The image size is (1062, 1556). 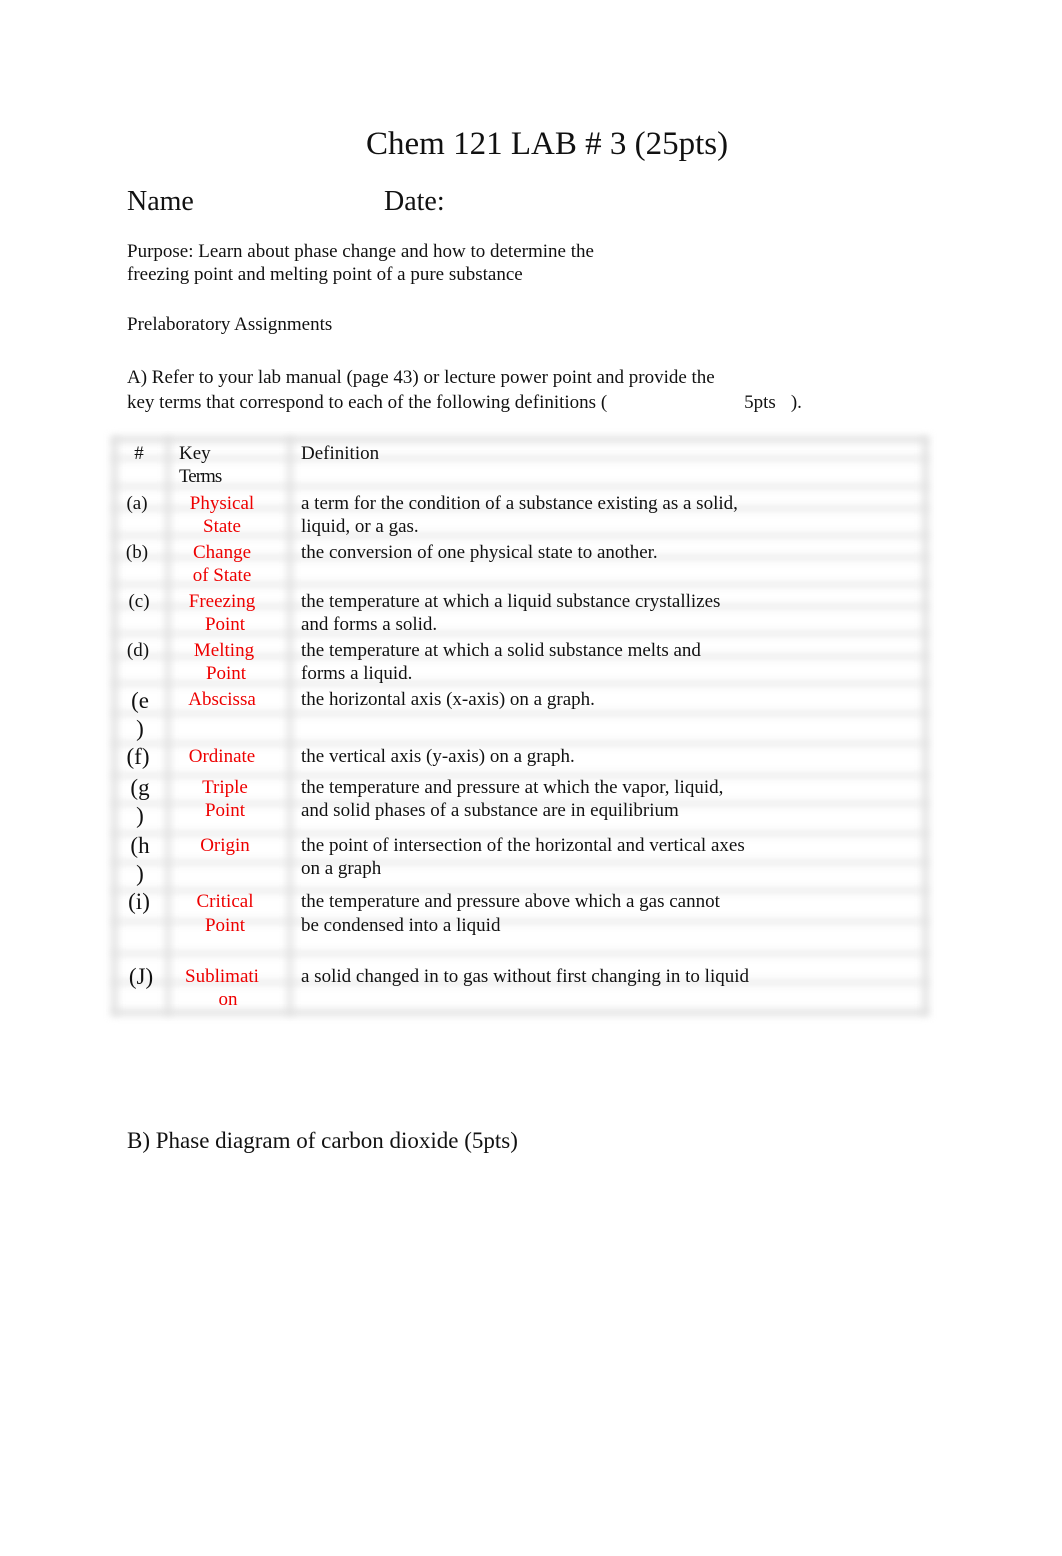 What do you see at coordinates (138, 756) in the screenshot?
I see `row-number: (f)` at bounding box center [138, 756].